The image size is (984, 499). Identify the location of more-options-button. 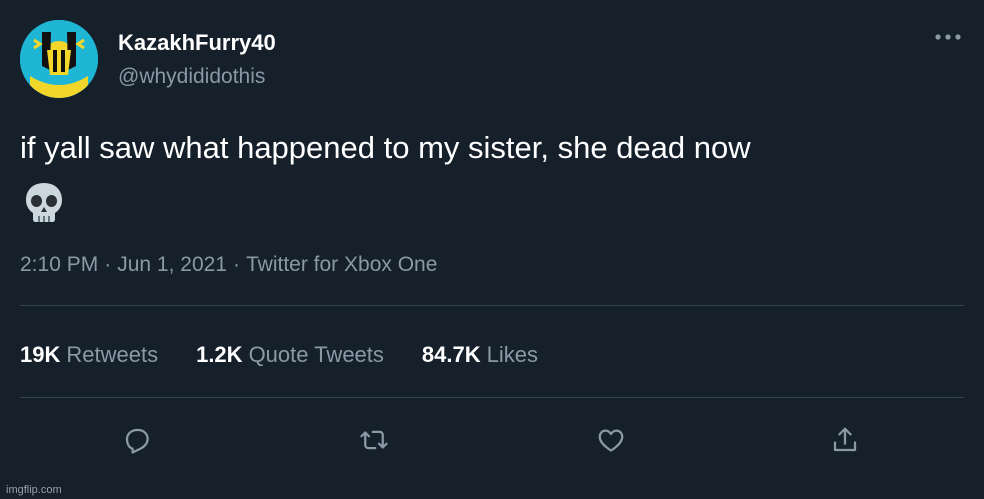
(948, 37).